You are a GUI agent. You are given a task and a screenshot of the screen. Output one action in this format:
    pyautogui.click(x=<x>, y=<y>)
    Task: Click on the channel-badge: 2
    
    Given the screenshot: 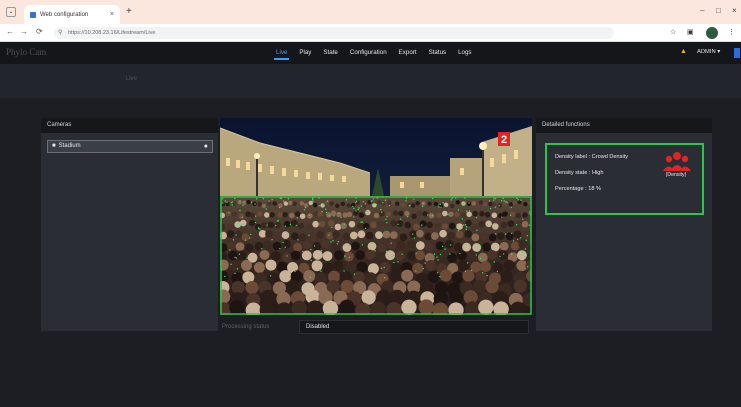 What is the action you would take?
    pyautogui.click(x=504, y=140)
    